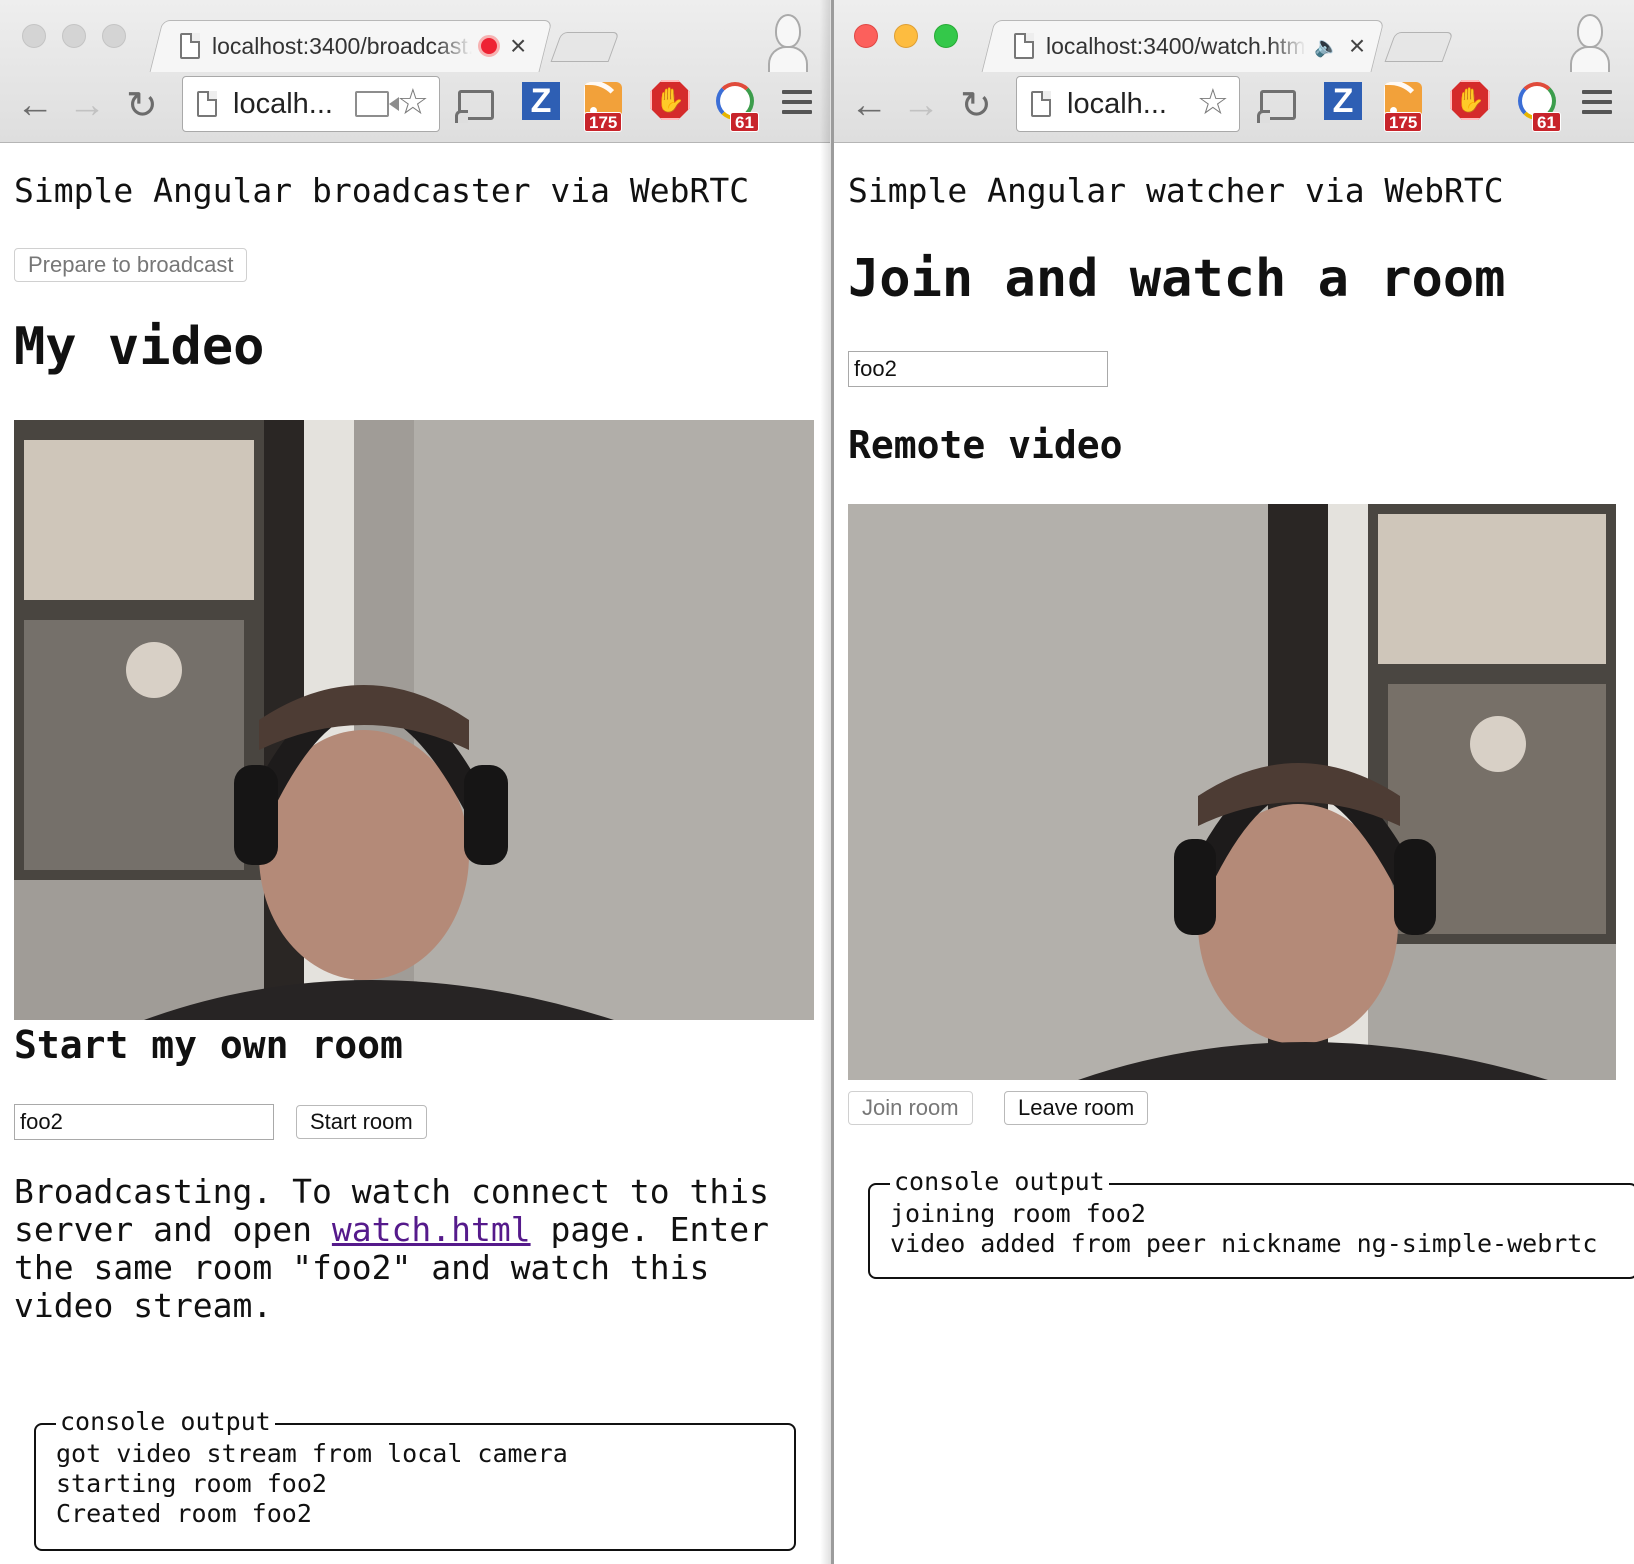  What do you see at coordinates (139, 347) in the screenshot?
I see `my-video-heading: My video` at bounding box center [139, 347].